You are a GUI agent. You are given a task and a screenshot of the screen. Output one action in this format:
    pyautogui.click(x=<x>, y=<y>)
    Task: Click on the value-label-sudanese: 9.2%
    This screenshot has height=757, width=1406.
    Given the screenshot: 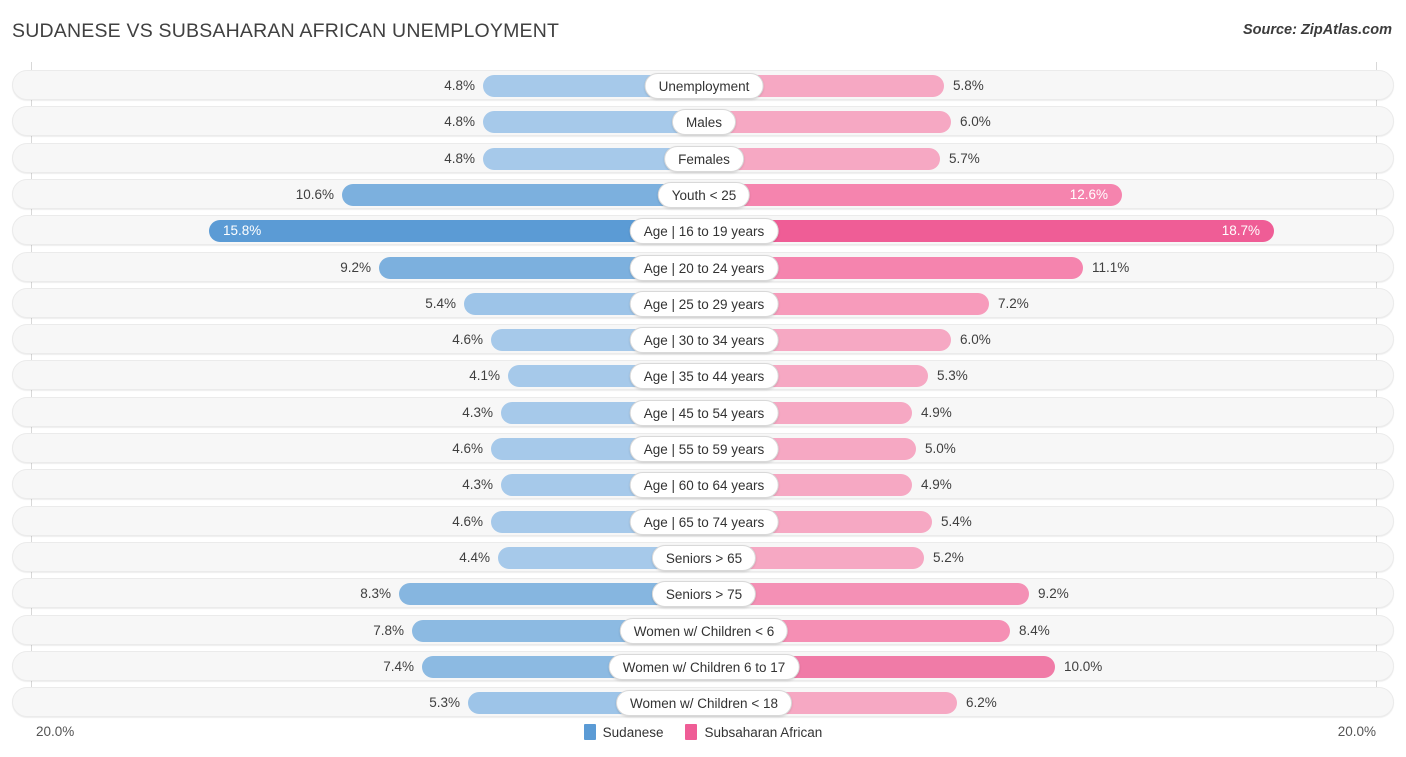 What is the action you would take?
    pyautogui.click(x=355, y=267)
    